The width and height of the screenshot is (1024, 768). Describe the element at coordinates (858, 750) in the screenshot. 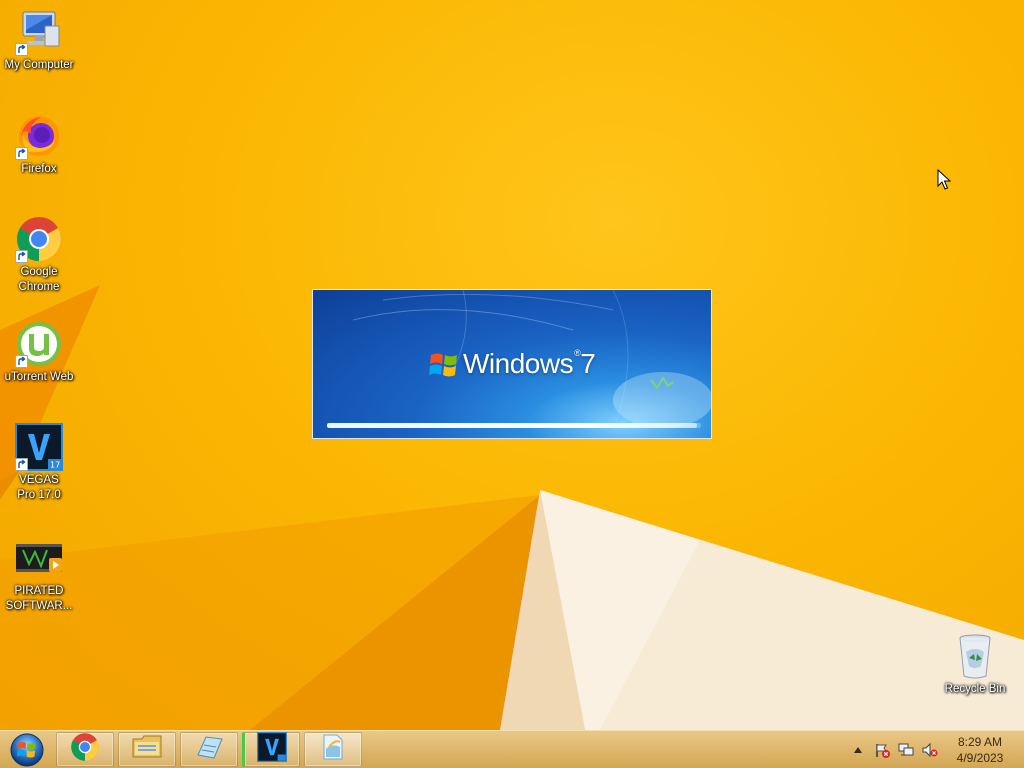

I see `show-hidden-icons-button` at that location.